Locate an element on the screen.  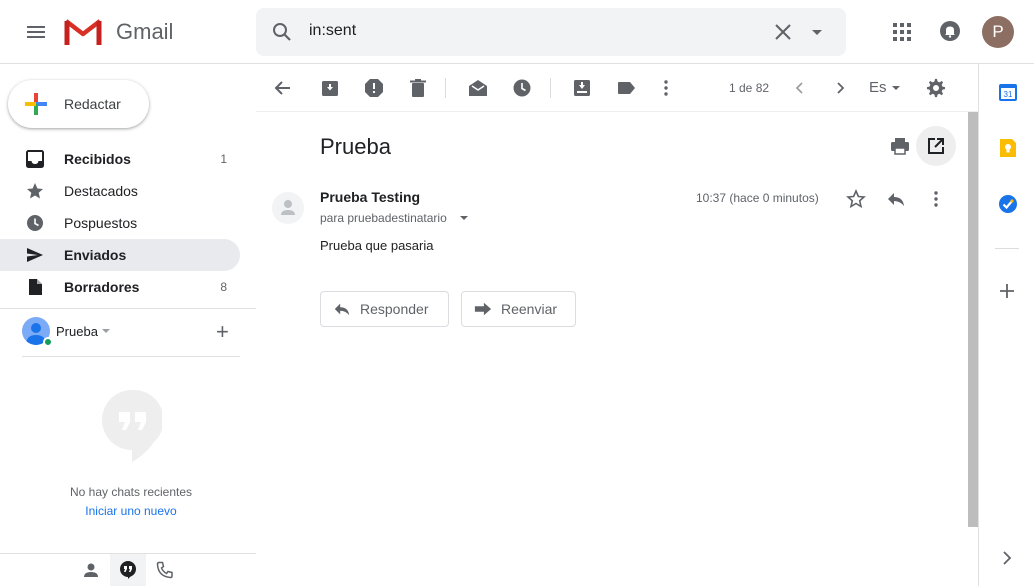
calendar-icon: 31 is located at coordinates (1008, 92).